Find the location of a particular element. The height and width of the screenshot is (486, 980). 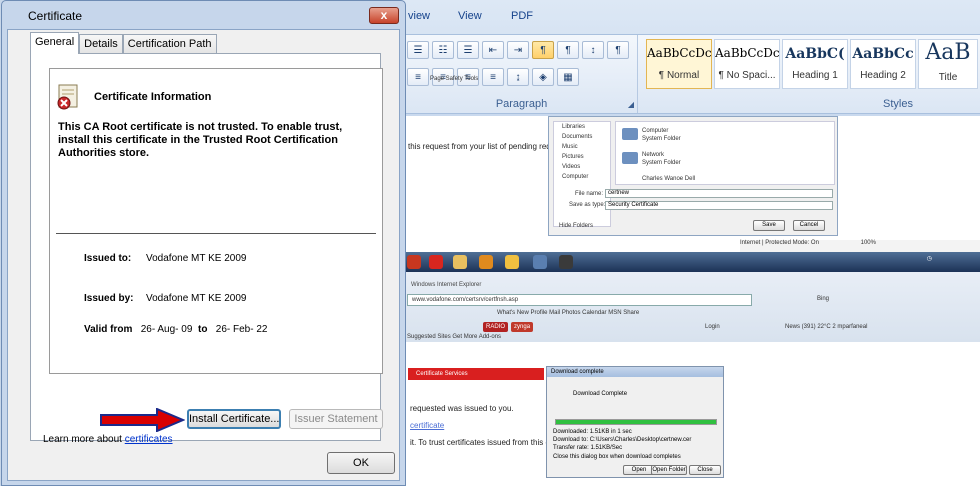

decrease-indent-icon: ⇤ is located at coordinates (493, 50).